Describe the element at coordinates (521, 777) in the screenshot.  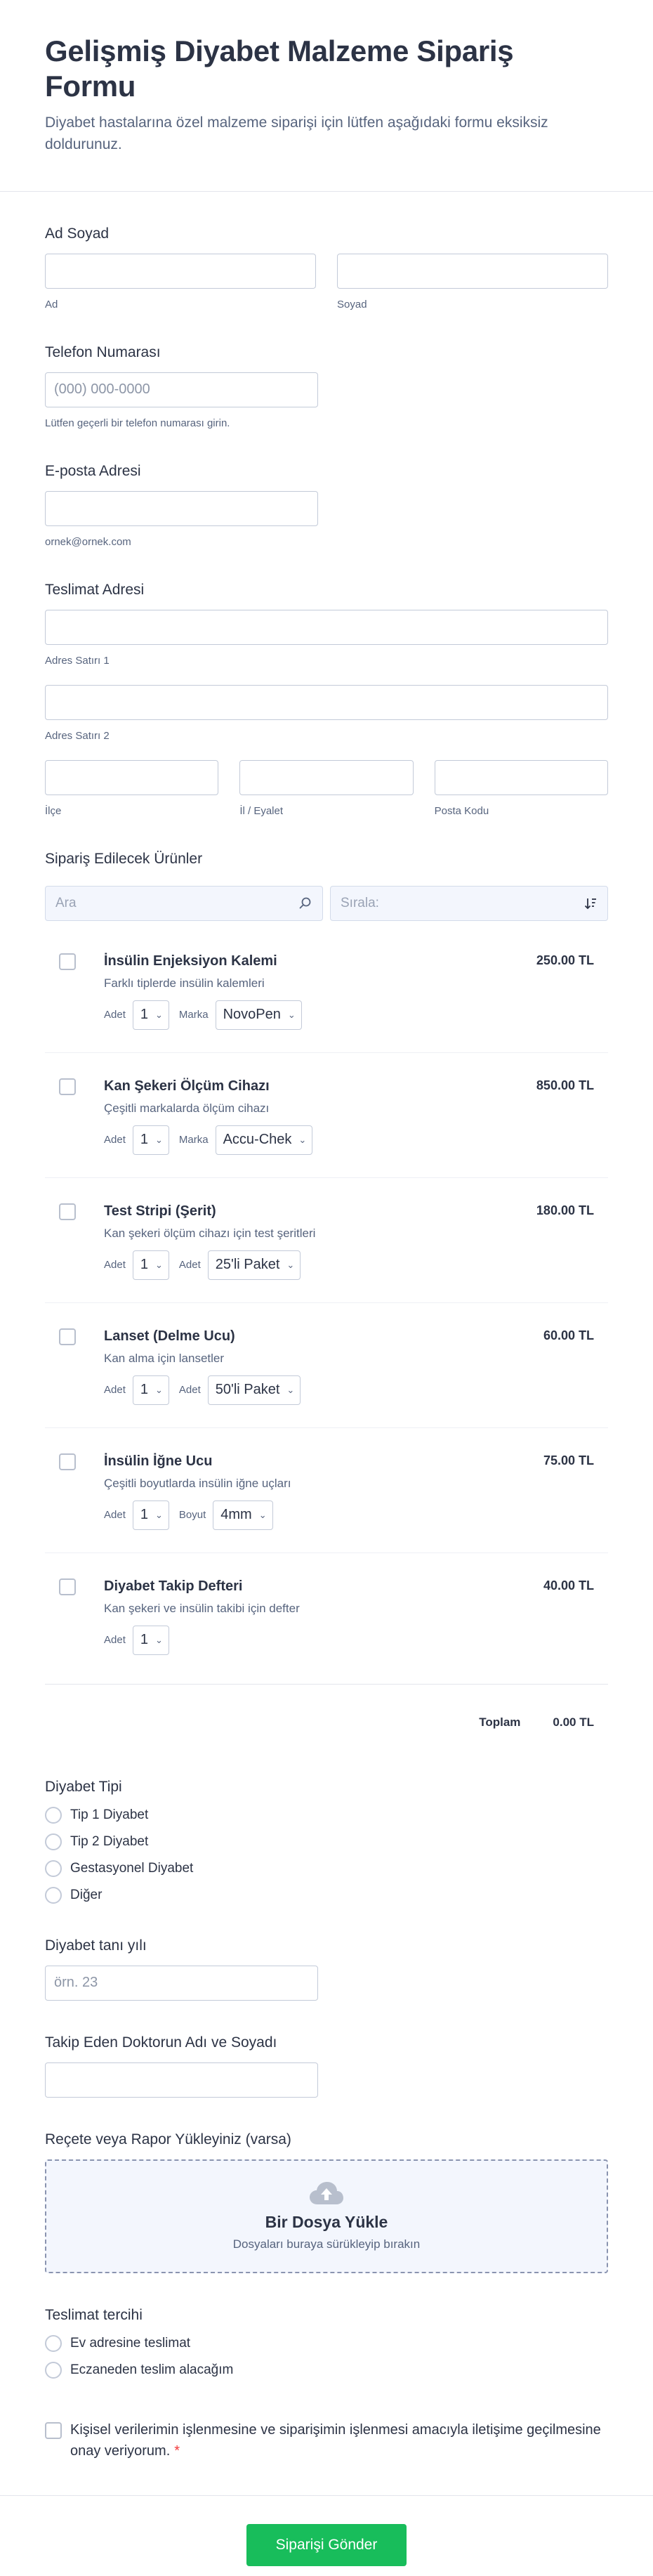
I see `postal-code-input` at that location.